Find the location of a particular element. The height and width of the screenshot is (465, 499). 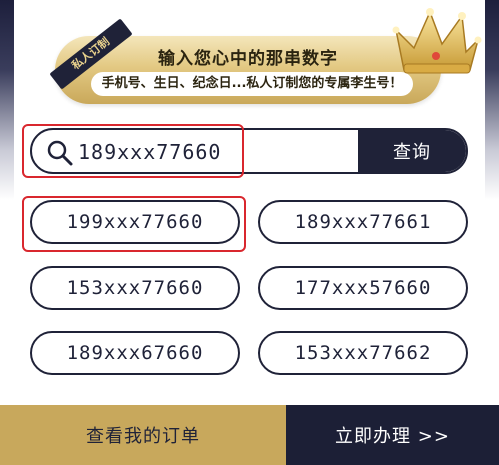

number-option: 189xxx67660 is located at coordinates (135, 353).